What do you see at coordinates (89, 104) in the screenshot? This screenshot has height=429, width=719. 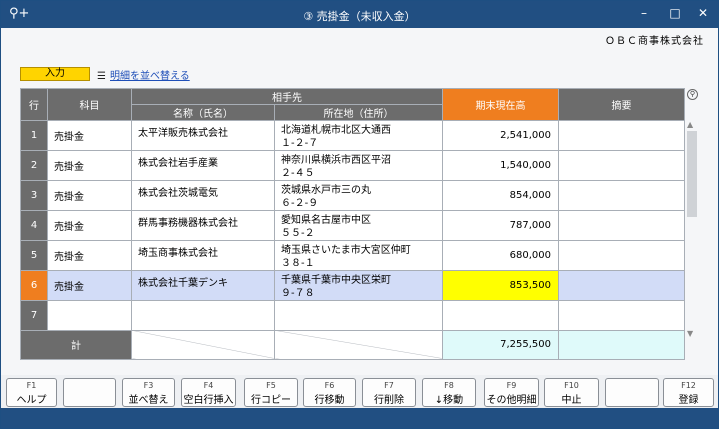 I see `col-header-account: 科目` at bounding box center [89, 104].